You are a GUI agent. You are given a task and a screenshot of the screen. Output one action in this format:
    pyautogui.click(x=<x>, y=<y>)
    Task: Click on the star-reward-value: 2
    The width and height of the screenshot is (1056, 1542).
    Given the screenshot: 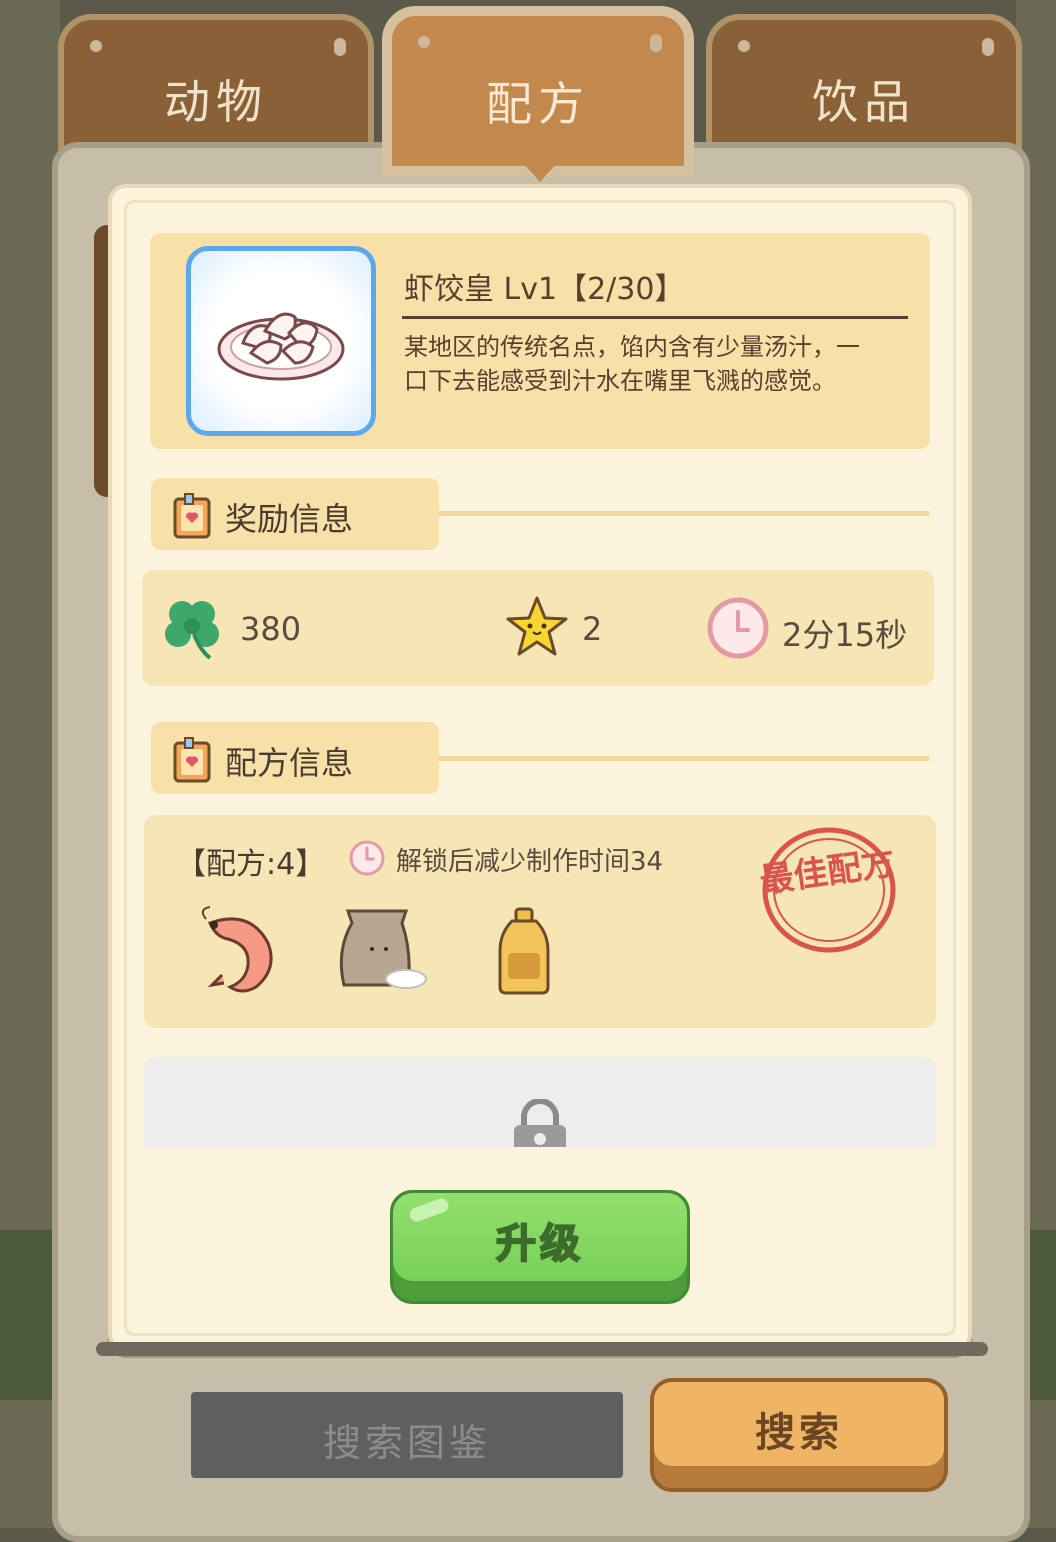 What is the action you would take?
    pyautogui.click(x=592, y=629)
    